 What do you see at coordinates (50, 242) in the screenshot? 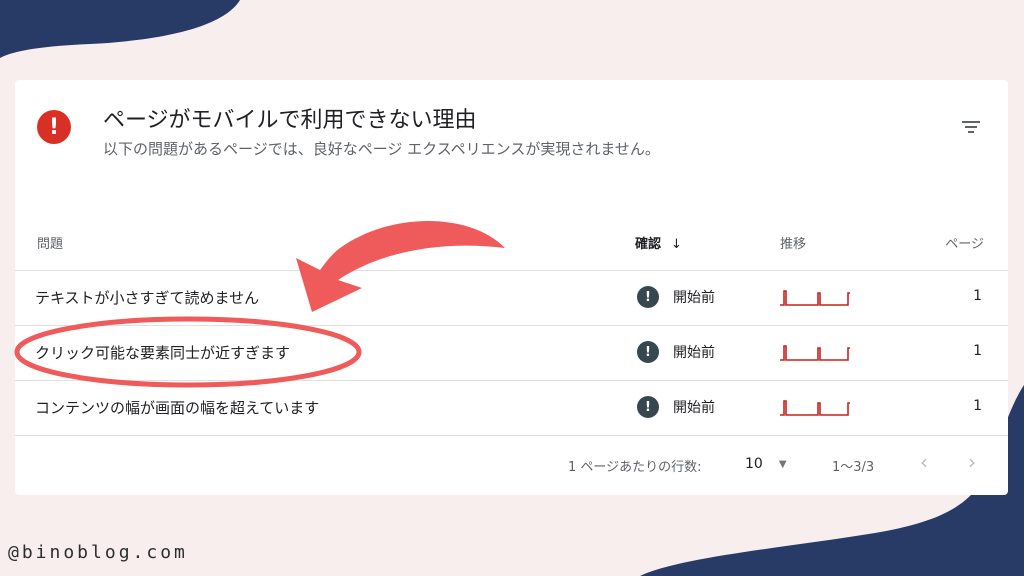
I see `column-header-issue: 問題` at bounding box center [50, 242].